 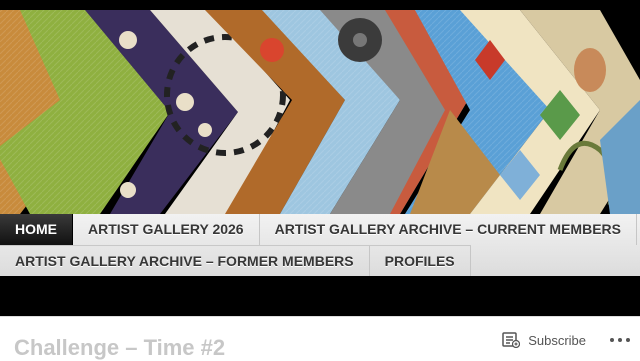 I want to click on header-spacer, so click(x=320, y=296).